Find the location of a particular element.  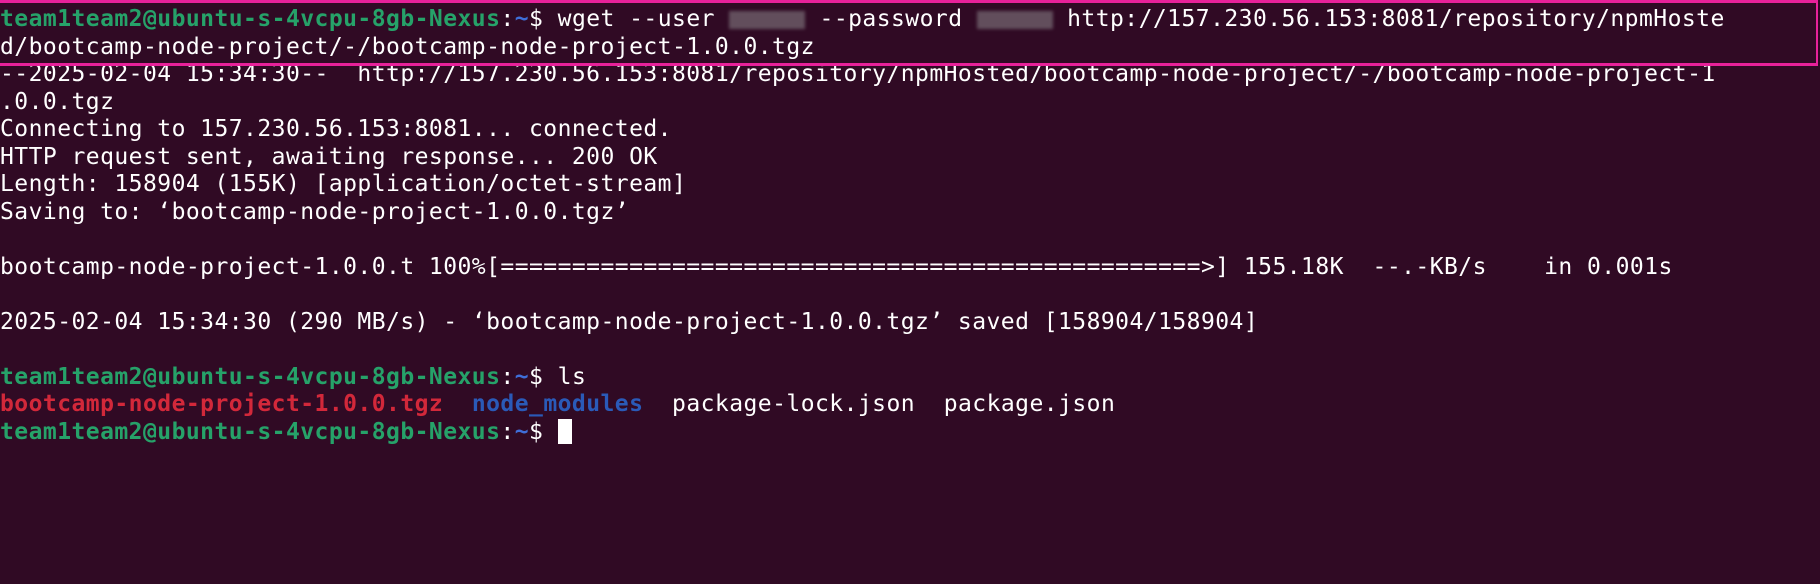

command-line-active: team1team2@ubuntu-s-4vcpu-8gb-Nexus:~$ is located at coordinates (910, 432).